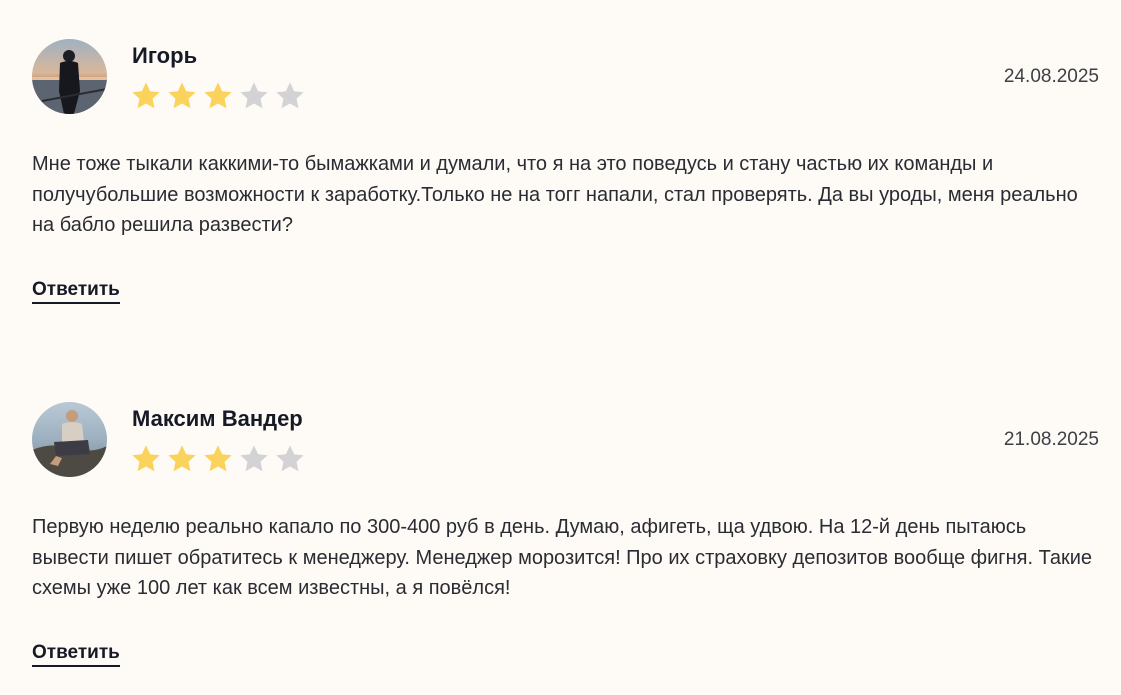 The width and height of the screenshot is (1121, 695). What do you see at coordinates (1051, 439) in the screenshot?
I see `review-date: 21.08.2025` at bounding box center [1051, 439].